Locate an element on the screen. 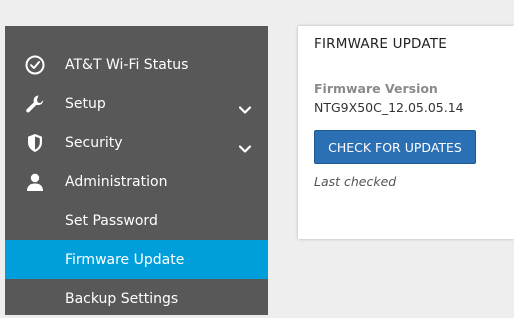 This screenshot has width=514, height=318. check-for-updates-button: CHECK FOR UPDATES is located at coordinates (395, 147).